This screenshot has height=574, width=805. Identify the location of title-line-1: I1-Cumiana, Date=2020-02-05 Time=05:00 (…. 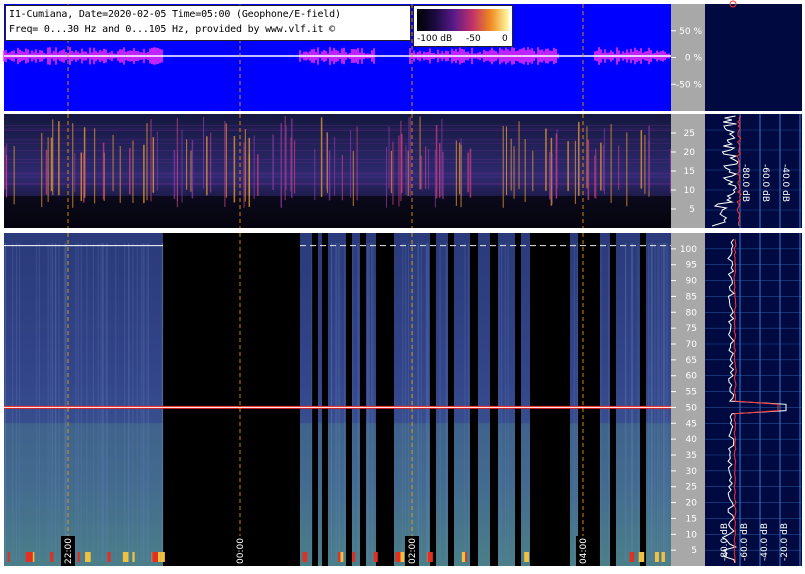
(175, 14).